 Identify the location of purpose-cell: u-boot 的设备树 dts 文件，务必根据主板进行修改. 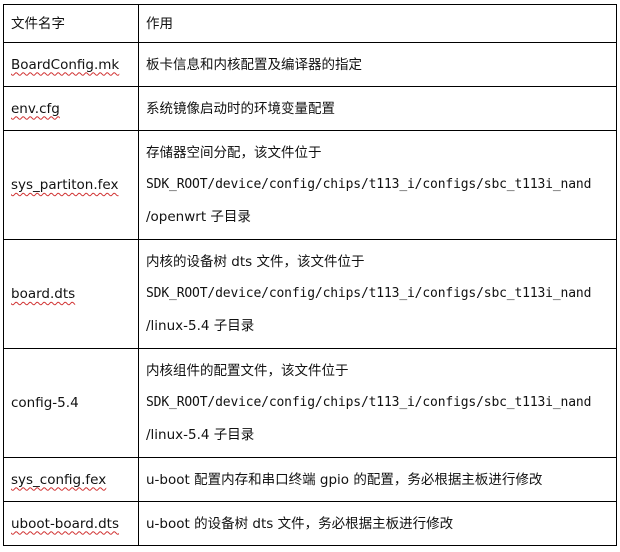
(377, 523).